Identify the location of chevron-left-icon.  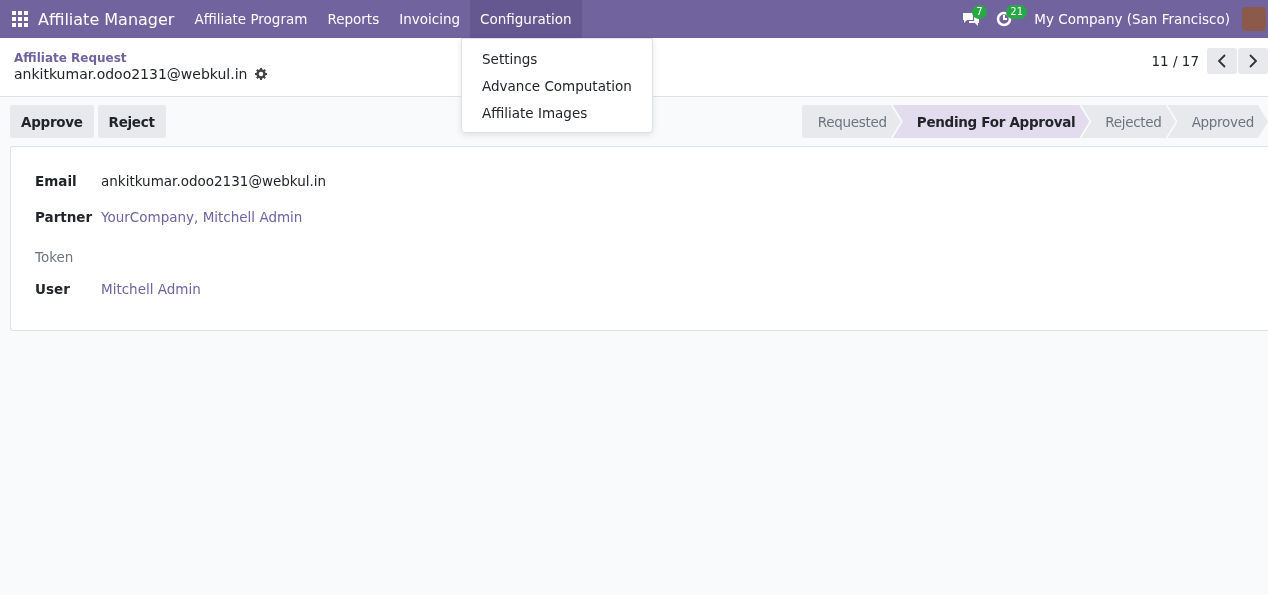
(1222, 61).